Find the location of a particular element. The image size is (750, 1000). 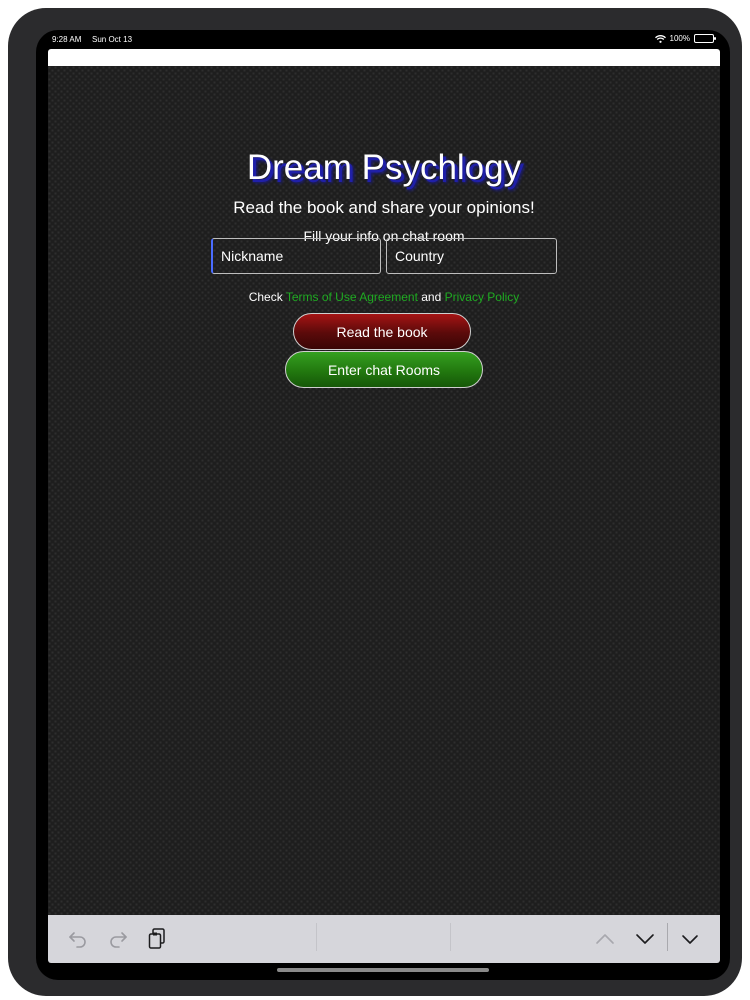

check-and: and is located at coordinates (431, 297).